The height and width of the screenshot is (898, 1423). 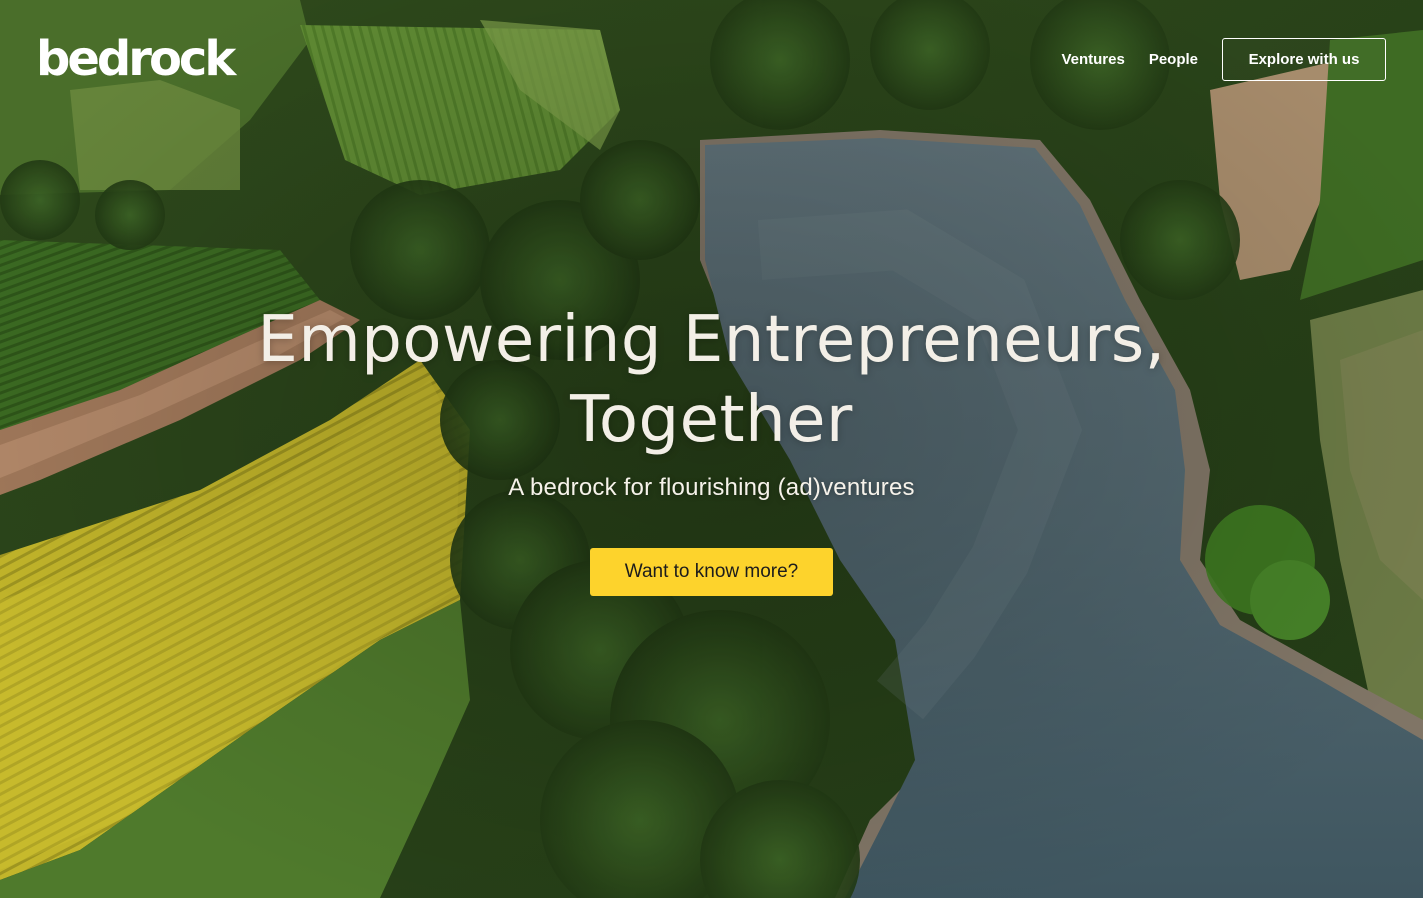 I want to click on nav-link-ventures: Ventures, so click(x=1092, y=59).